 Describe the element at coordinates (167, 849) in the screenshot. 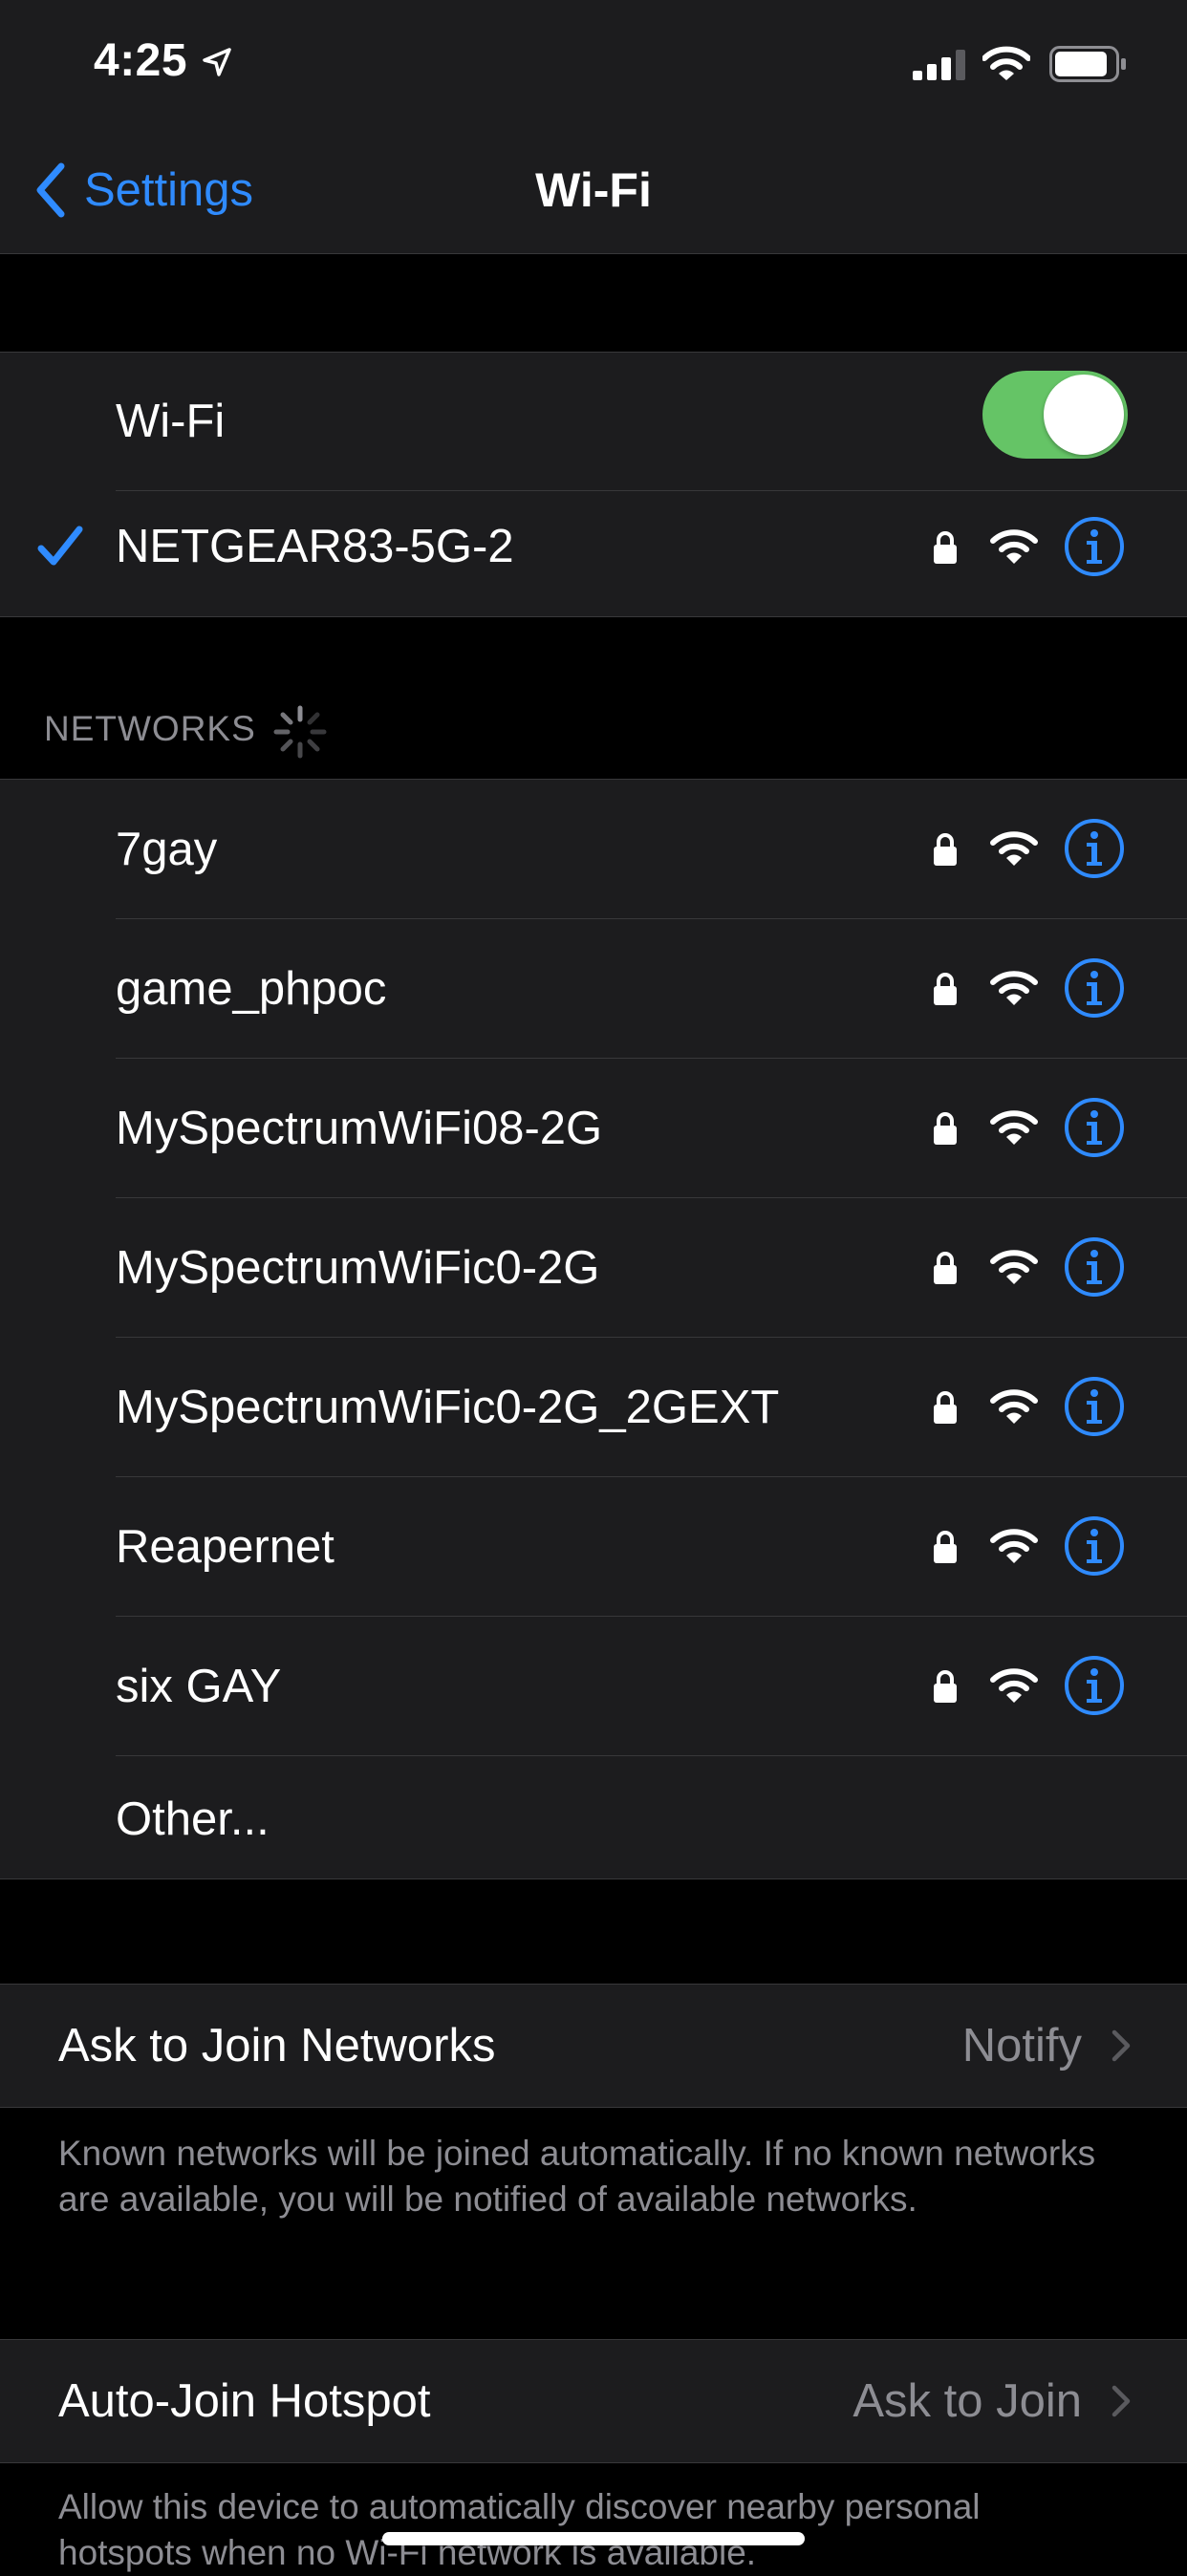

I see `network-name: 7gay` at that location.